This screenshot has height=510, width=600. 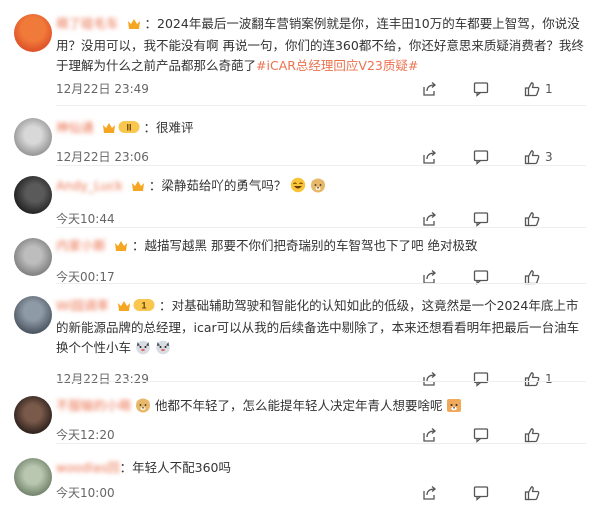 I want to click on comment-text: 梁静茹给吖的勇气吗？, so click(x=224, y=185).